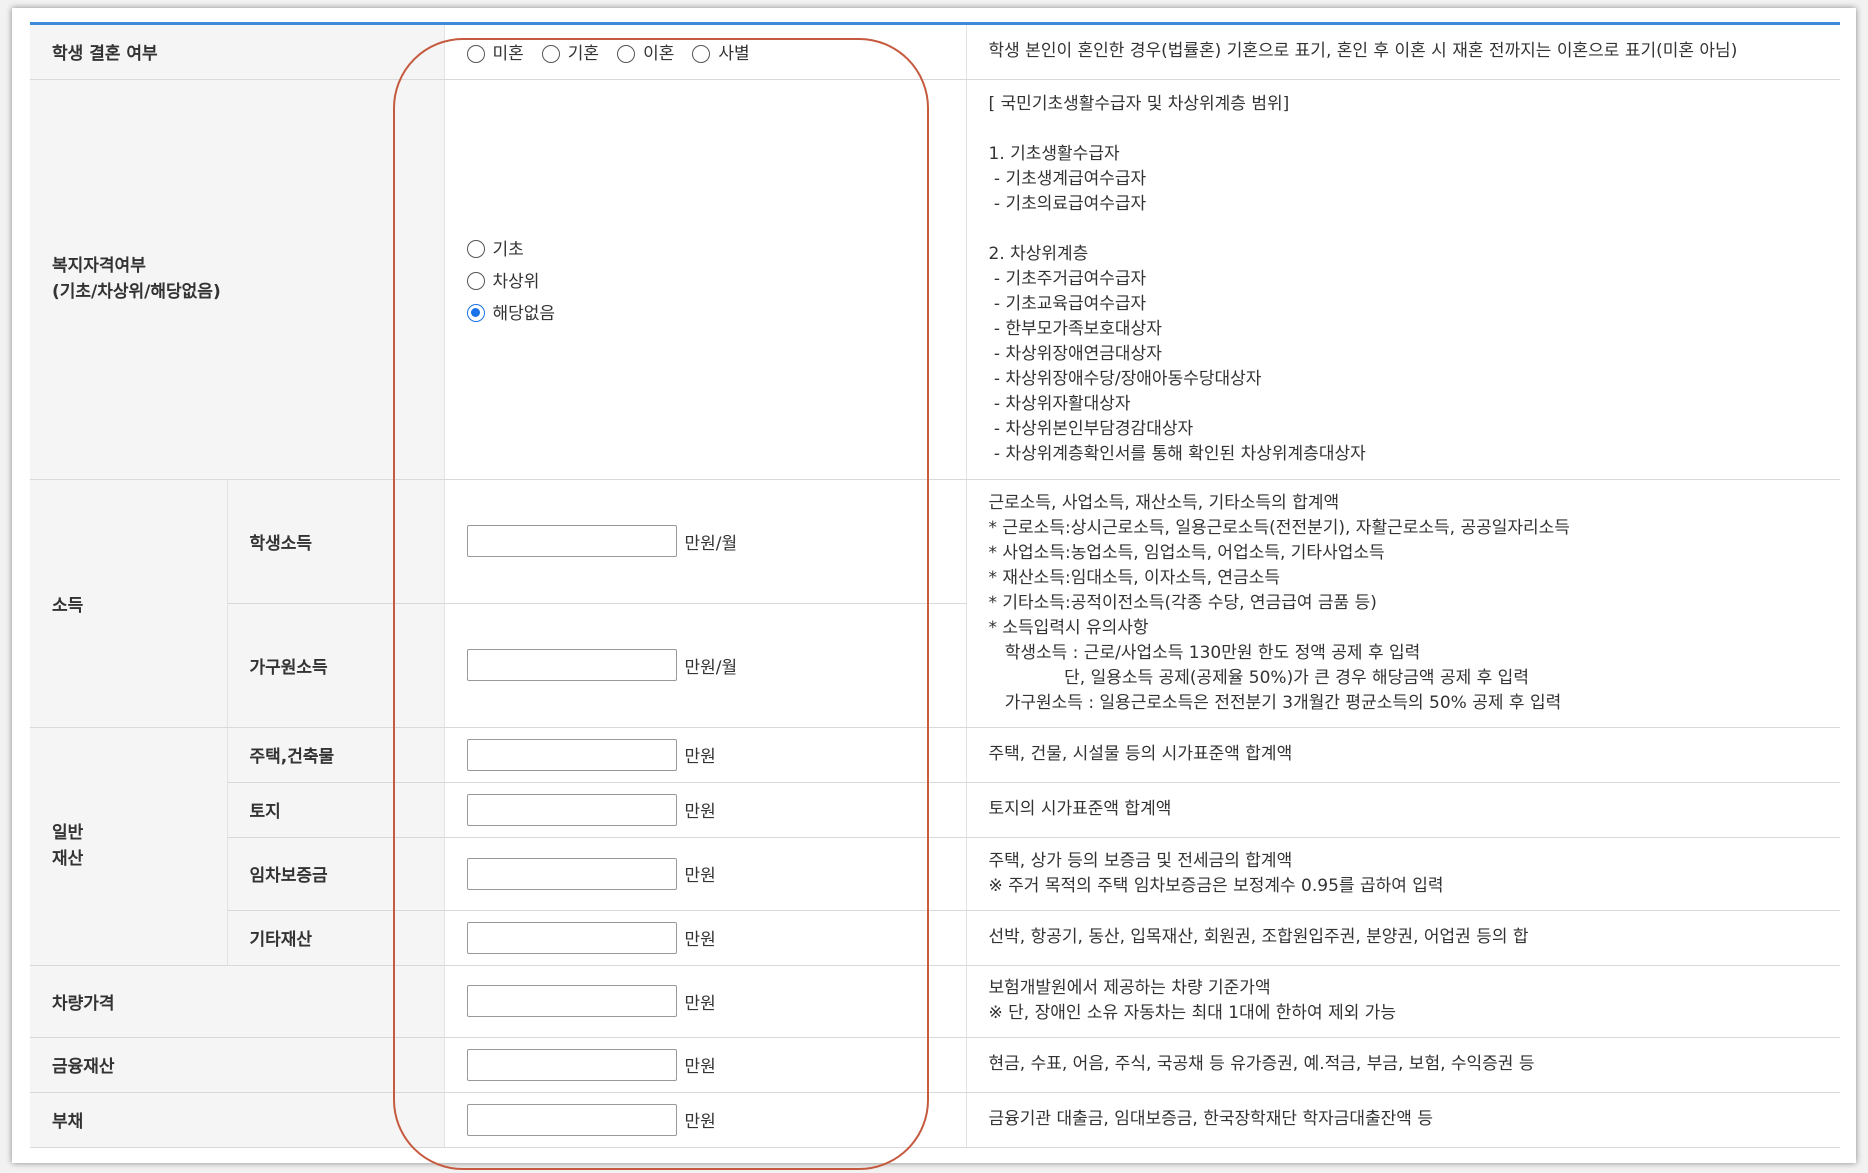  I want to click on radio-circle-selected, so click(475, 313).